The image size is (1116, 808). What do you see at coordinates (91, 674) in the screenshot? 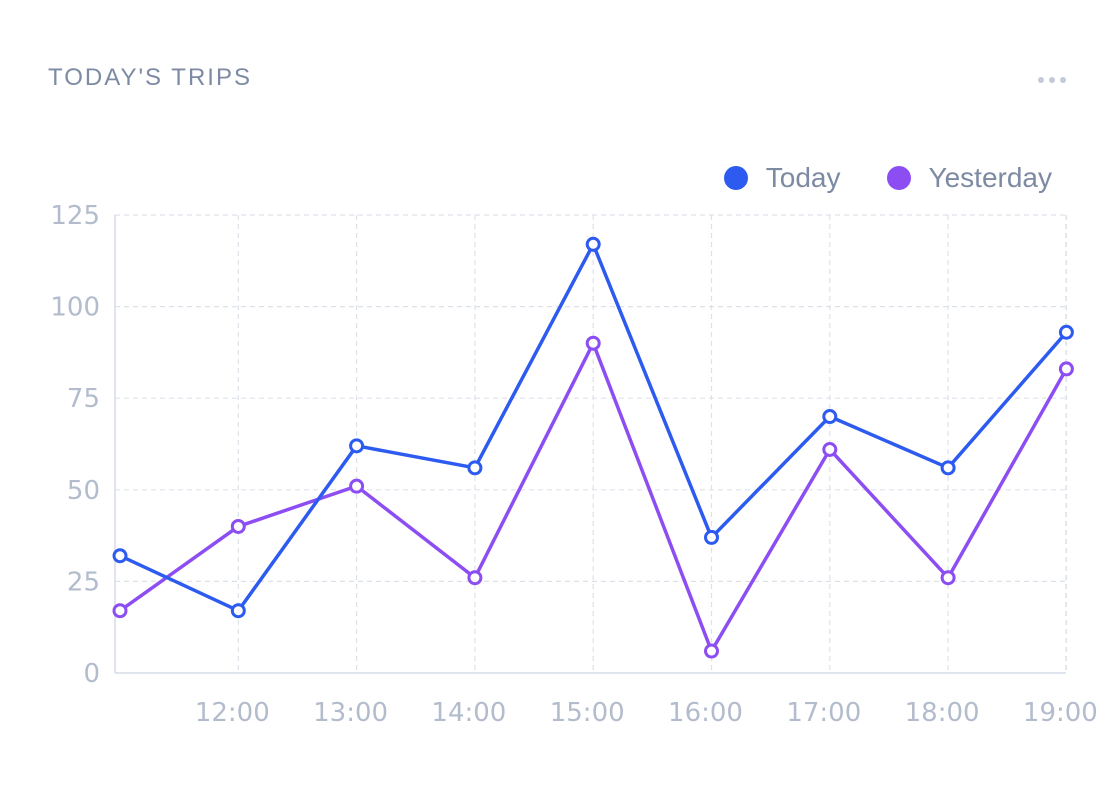
I see `y-tick-label: 0` at bounding box center [91, 674].